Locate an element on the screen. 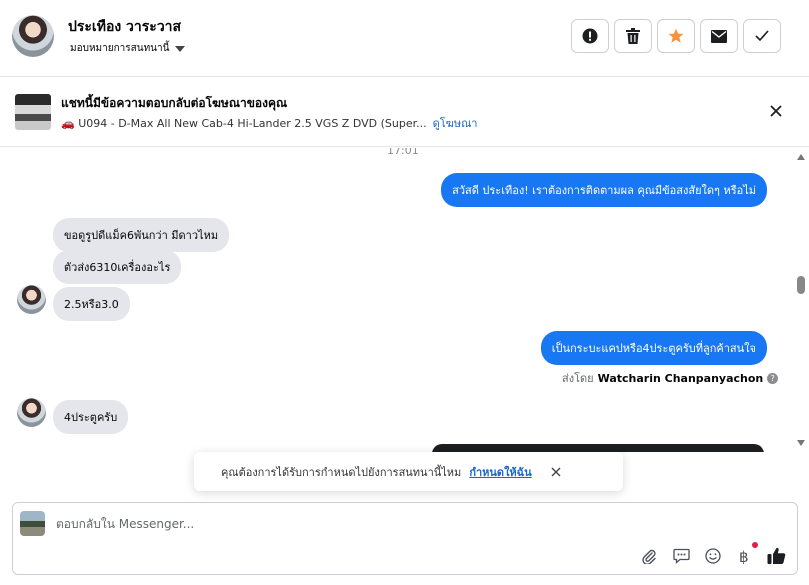 The width and height of the screenshot is (809, 585). assign-label: มอบหมายการสนทนานี้ is located at coordinates (120, 48).